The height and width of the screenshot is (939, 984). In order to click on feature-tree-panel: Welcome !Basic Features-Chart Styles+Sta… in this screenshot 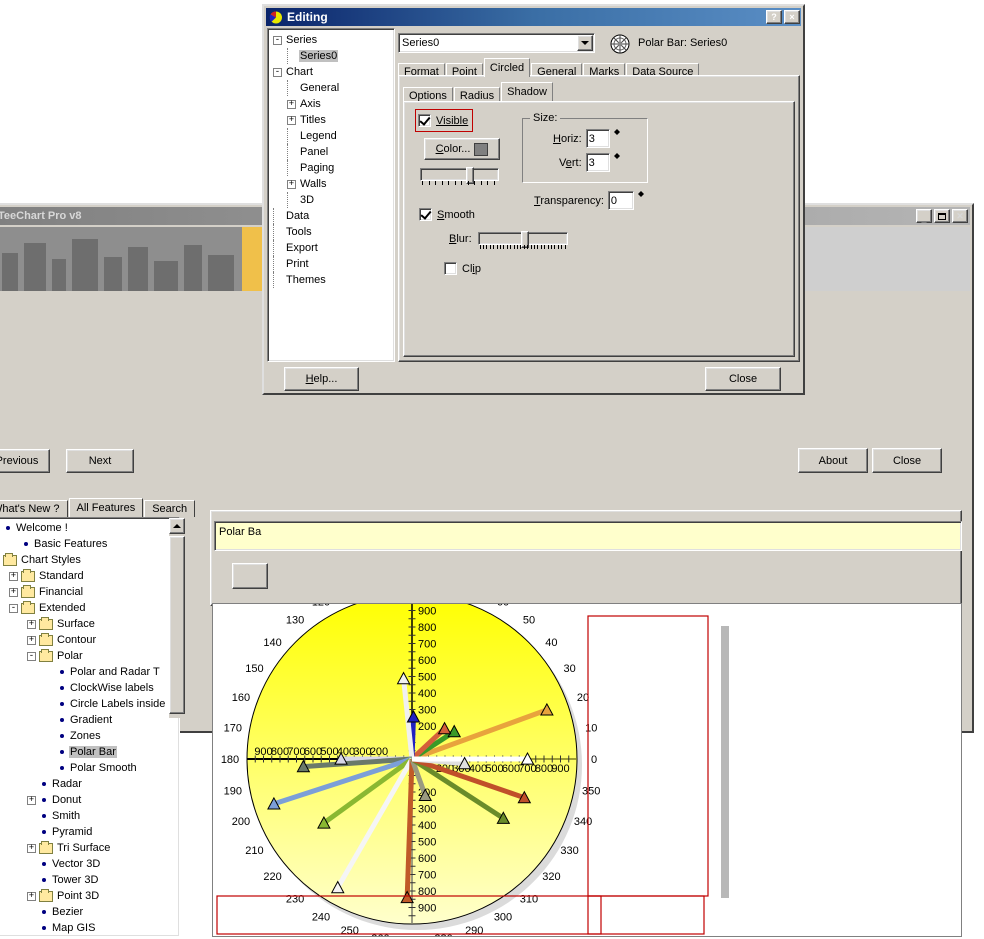, I will do `click(90, 727)`.